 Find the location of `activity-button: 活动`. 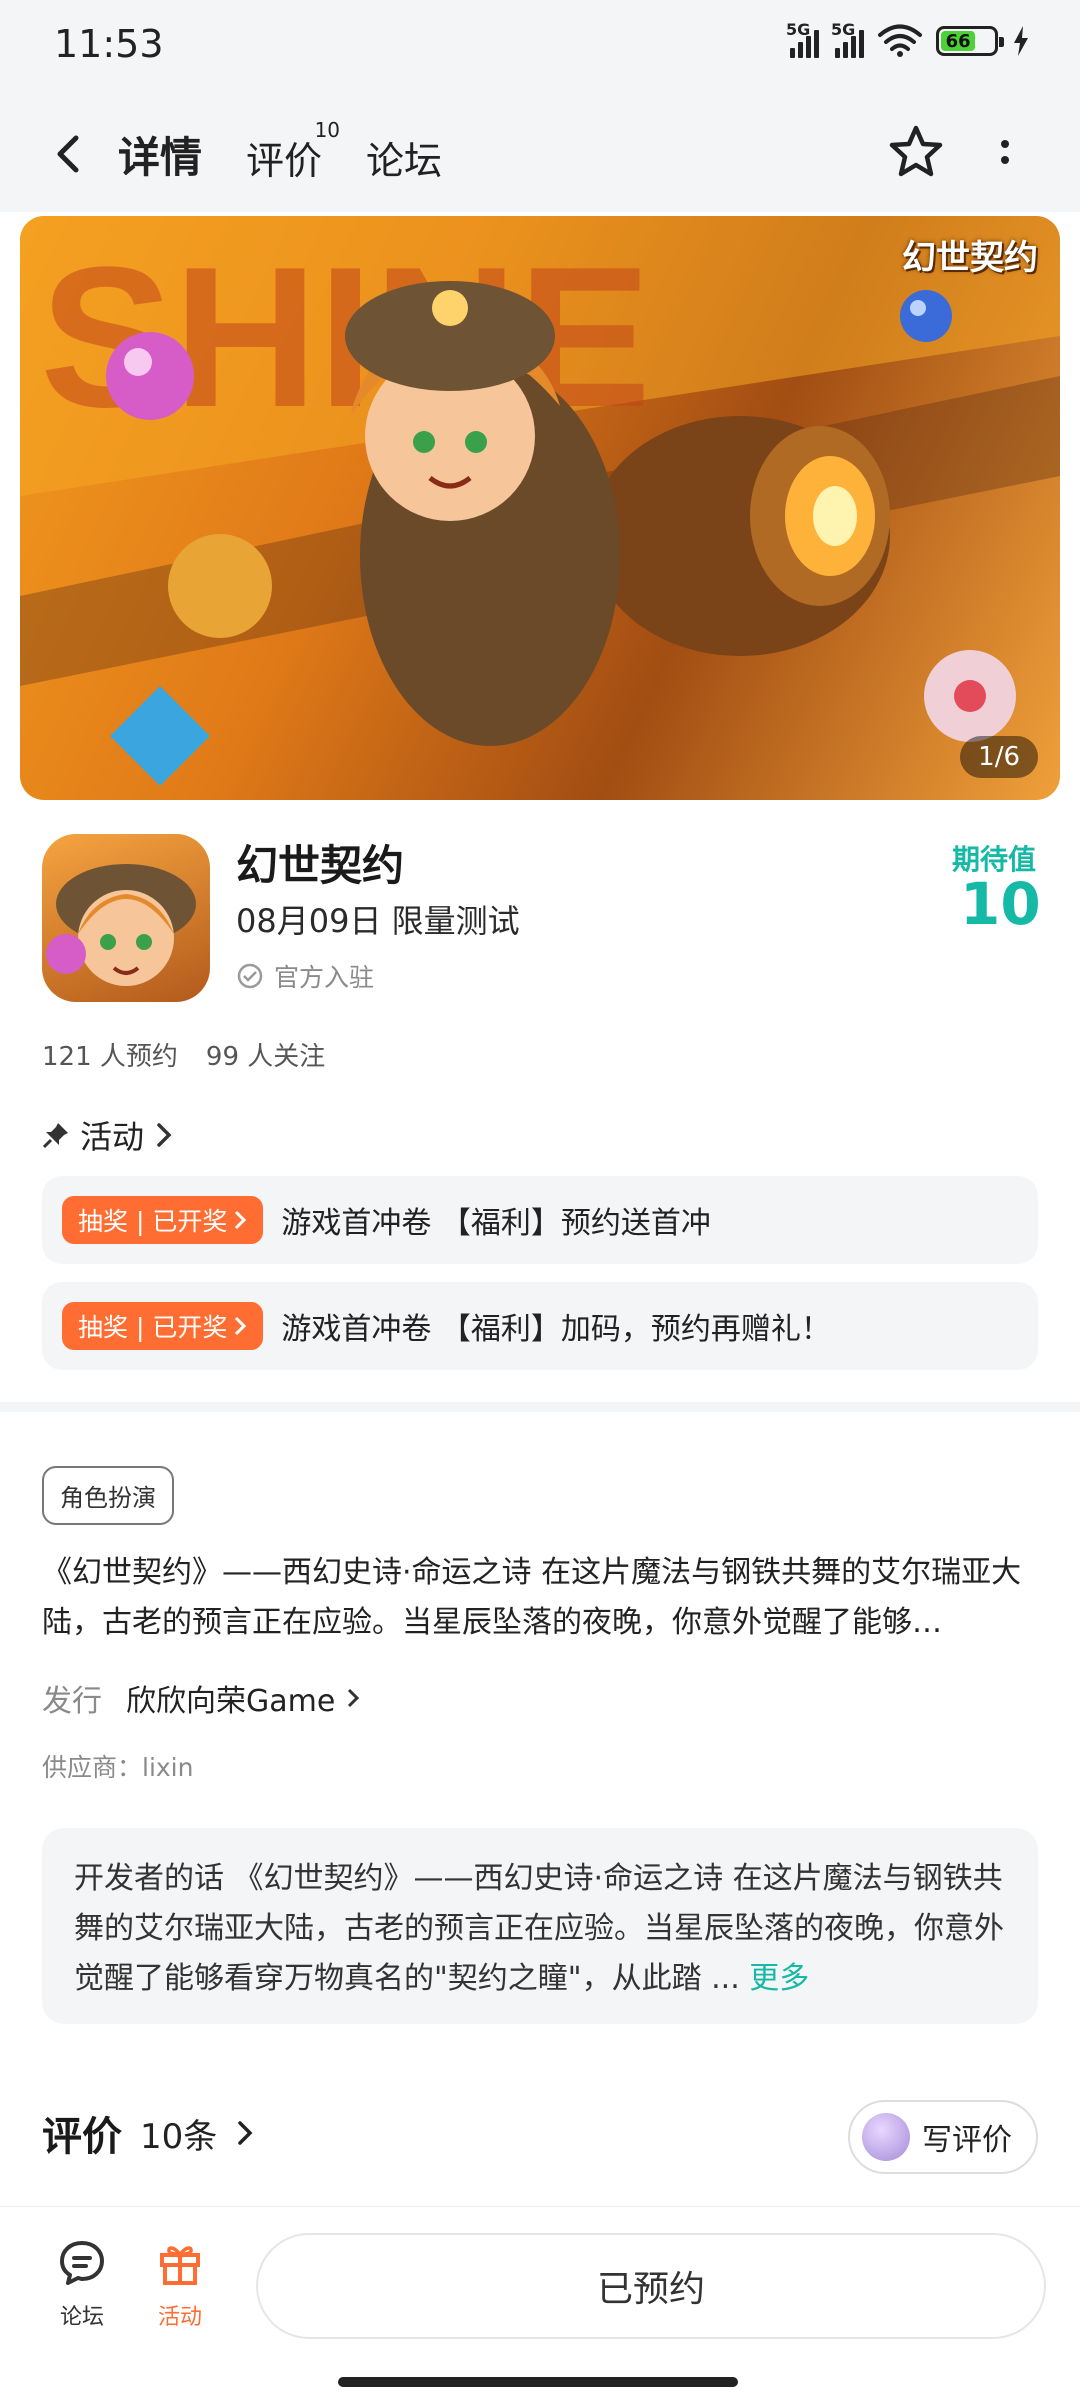

activity-button: 活动 is located at coordinates (180, 2284).